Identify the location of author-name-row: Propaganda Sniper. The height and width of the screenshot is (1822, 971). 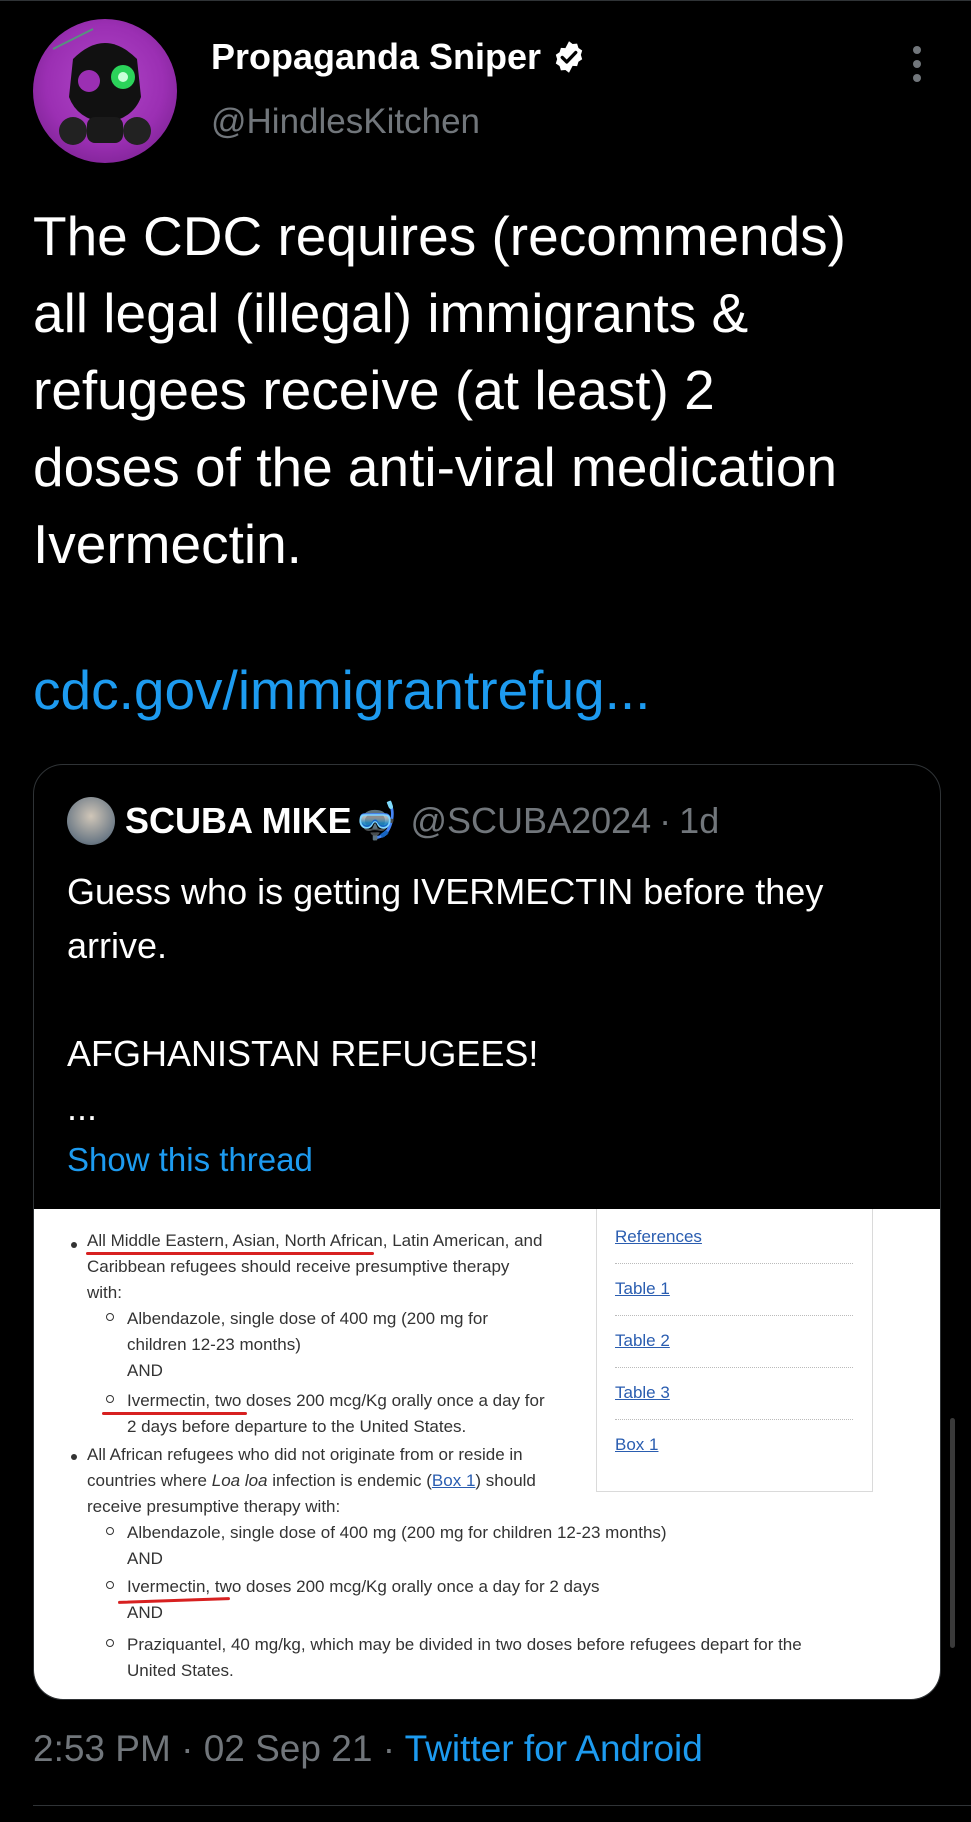
(399, 57).